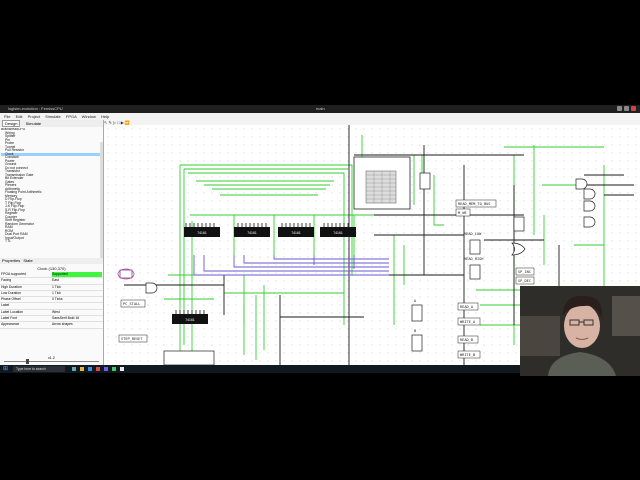 This screenshot has height=480, width=640. I want to click on label-reg-a: A, so click(415, 301).